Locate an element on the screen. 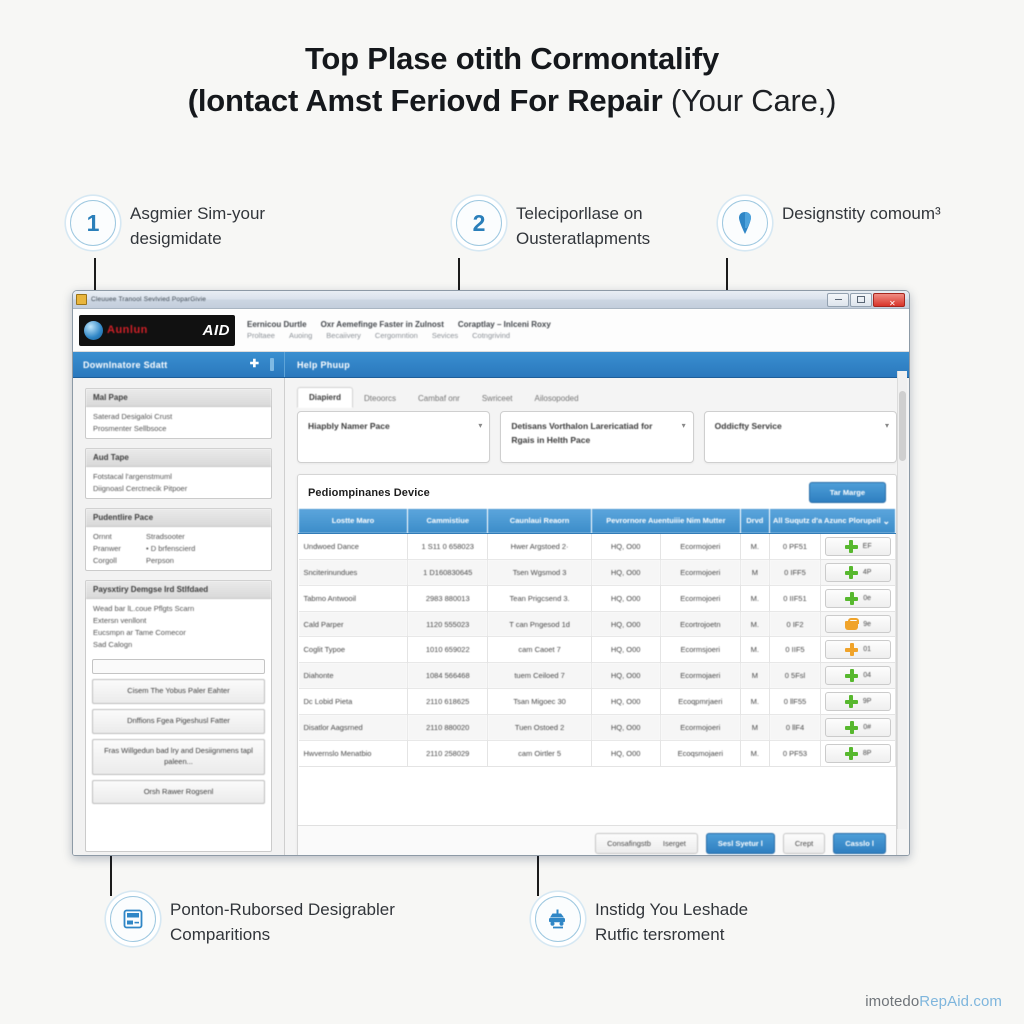 The width and height of the screenshot is (1024, 1024). pin-icon is located at coordinates (745, 223).